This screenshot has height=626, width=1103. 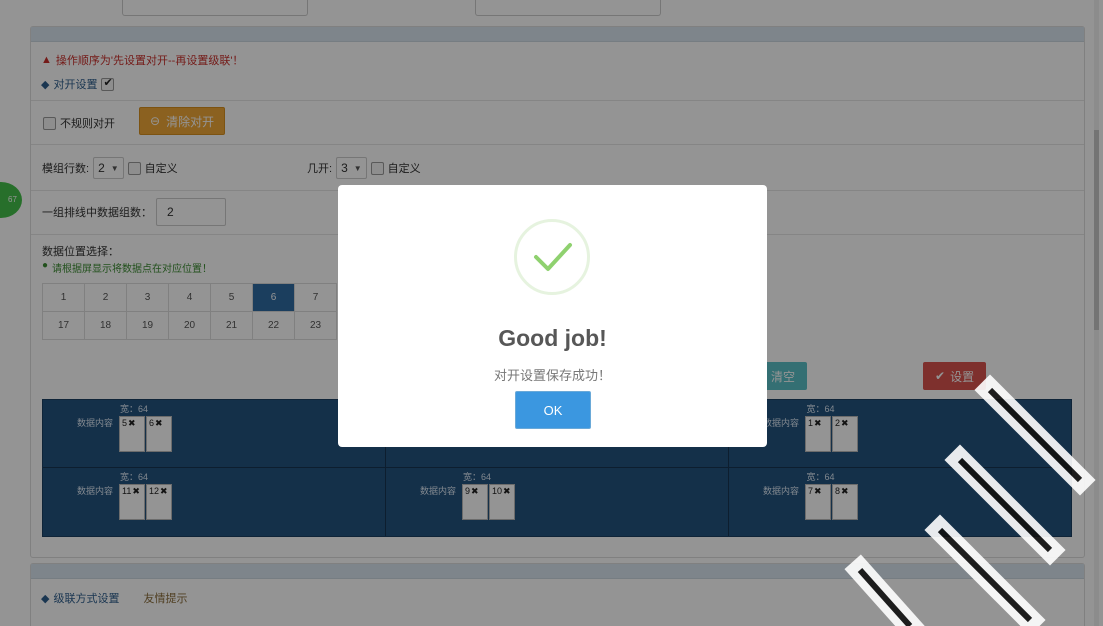 I want to click on dialog-title: Good job!, so click(x=552, y=338).